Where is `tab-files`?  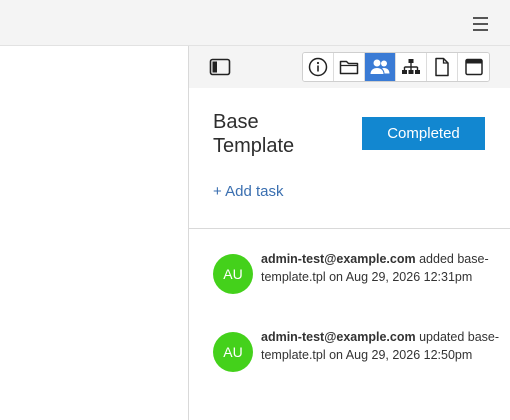 tab-files is located at coordinates (349, 67).